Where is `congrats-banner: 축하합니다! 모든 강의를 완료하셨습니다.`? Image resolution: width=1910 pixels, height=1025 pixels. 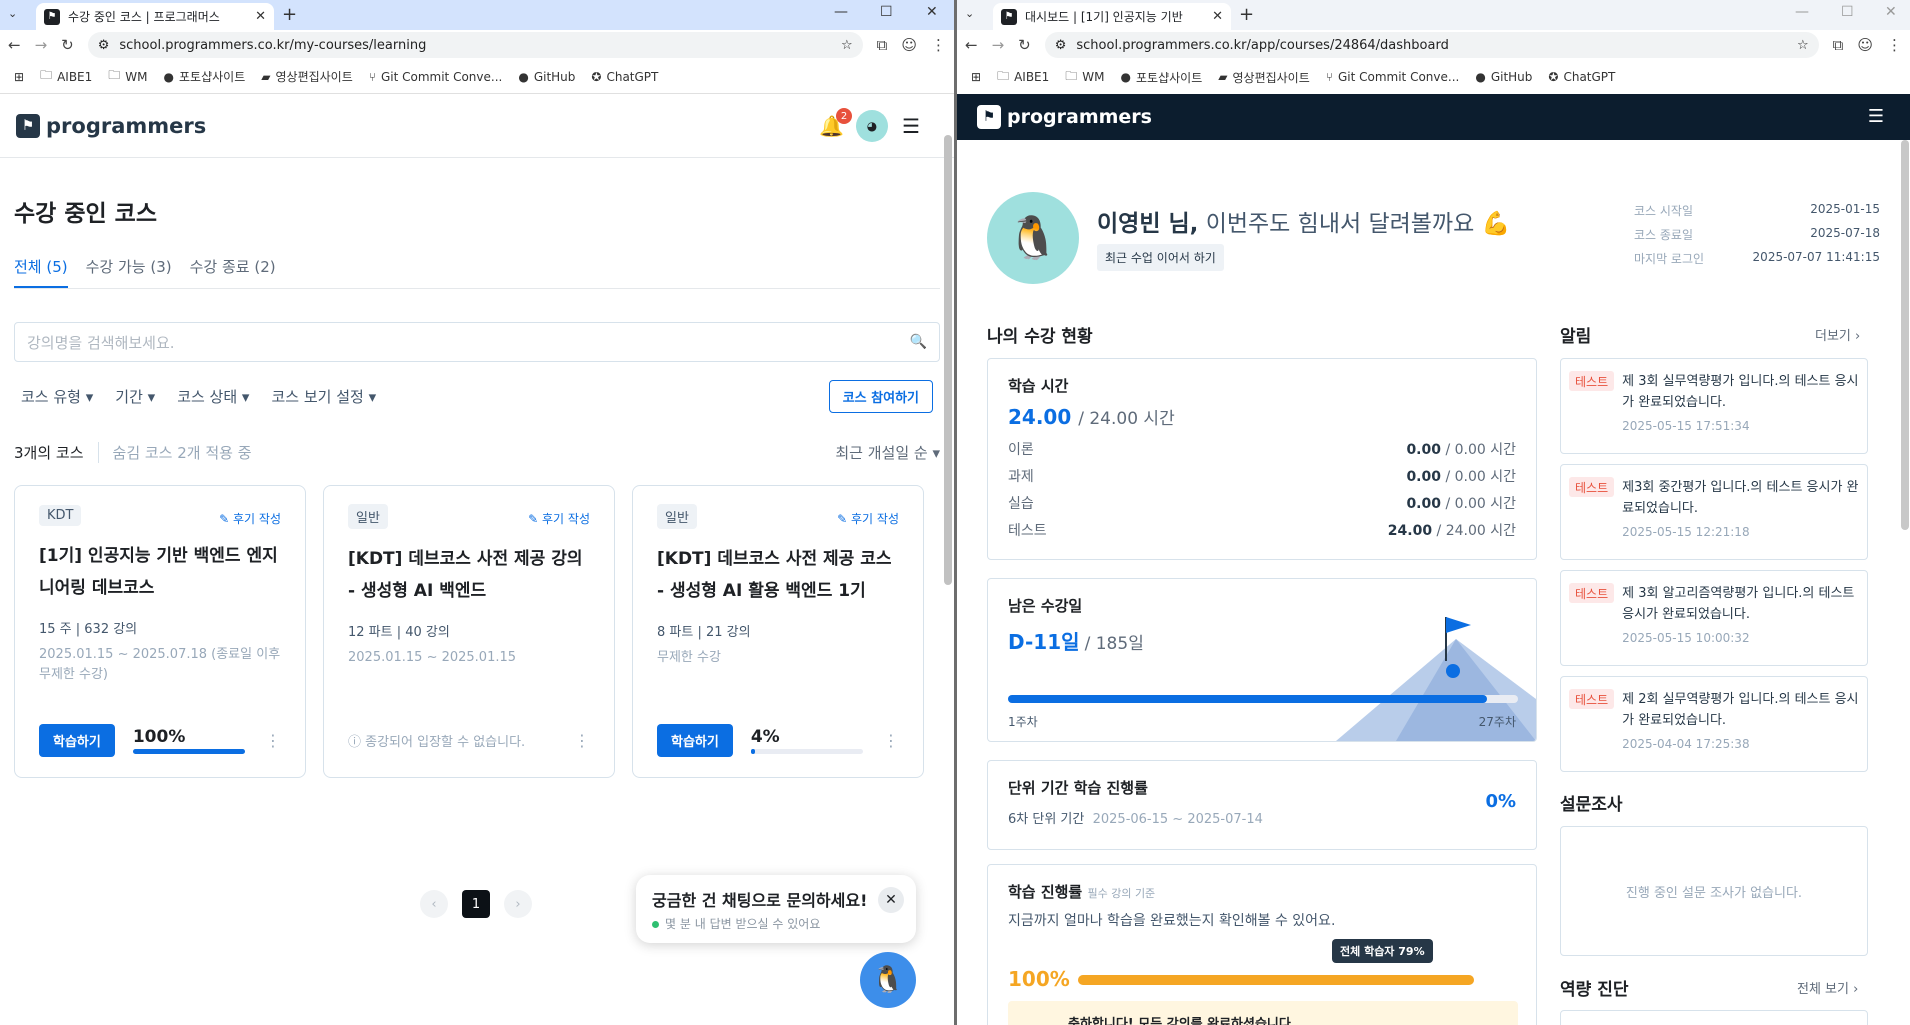 congrats-banner: 축하합니다! 모든 강의를 완료하셨습니다. is located at coordinates (1263, 1013).